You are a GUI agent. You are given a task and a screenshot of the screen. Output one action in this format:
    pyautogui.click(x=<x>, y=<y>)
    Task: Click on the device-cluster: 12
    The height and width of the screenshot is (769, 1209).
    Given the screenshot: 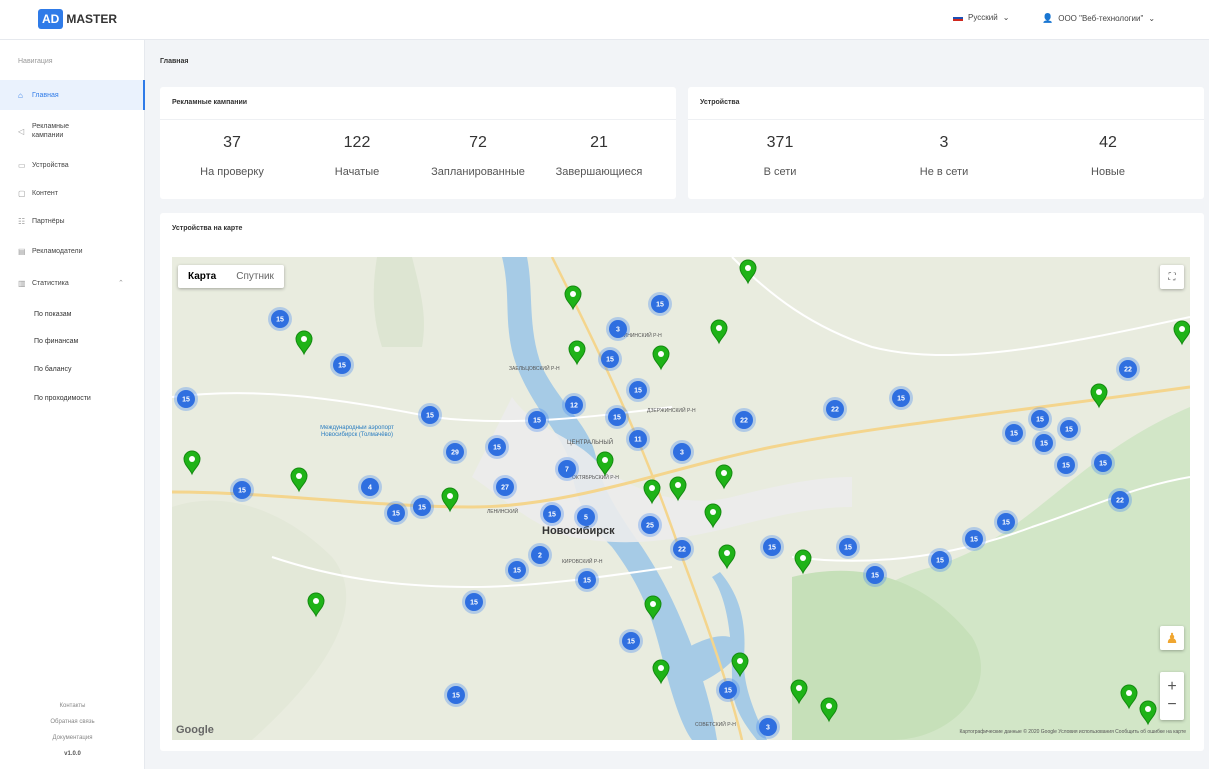 What is the action you would take?
    pyautogui.click(x=574, y=405)
    